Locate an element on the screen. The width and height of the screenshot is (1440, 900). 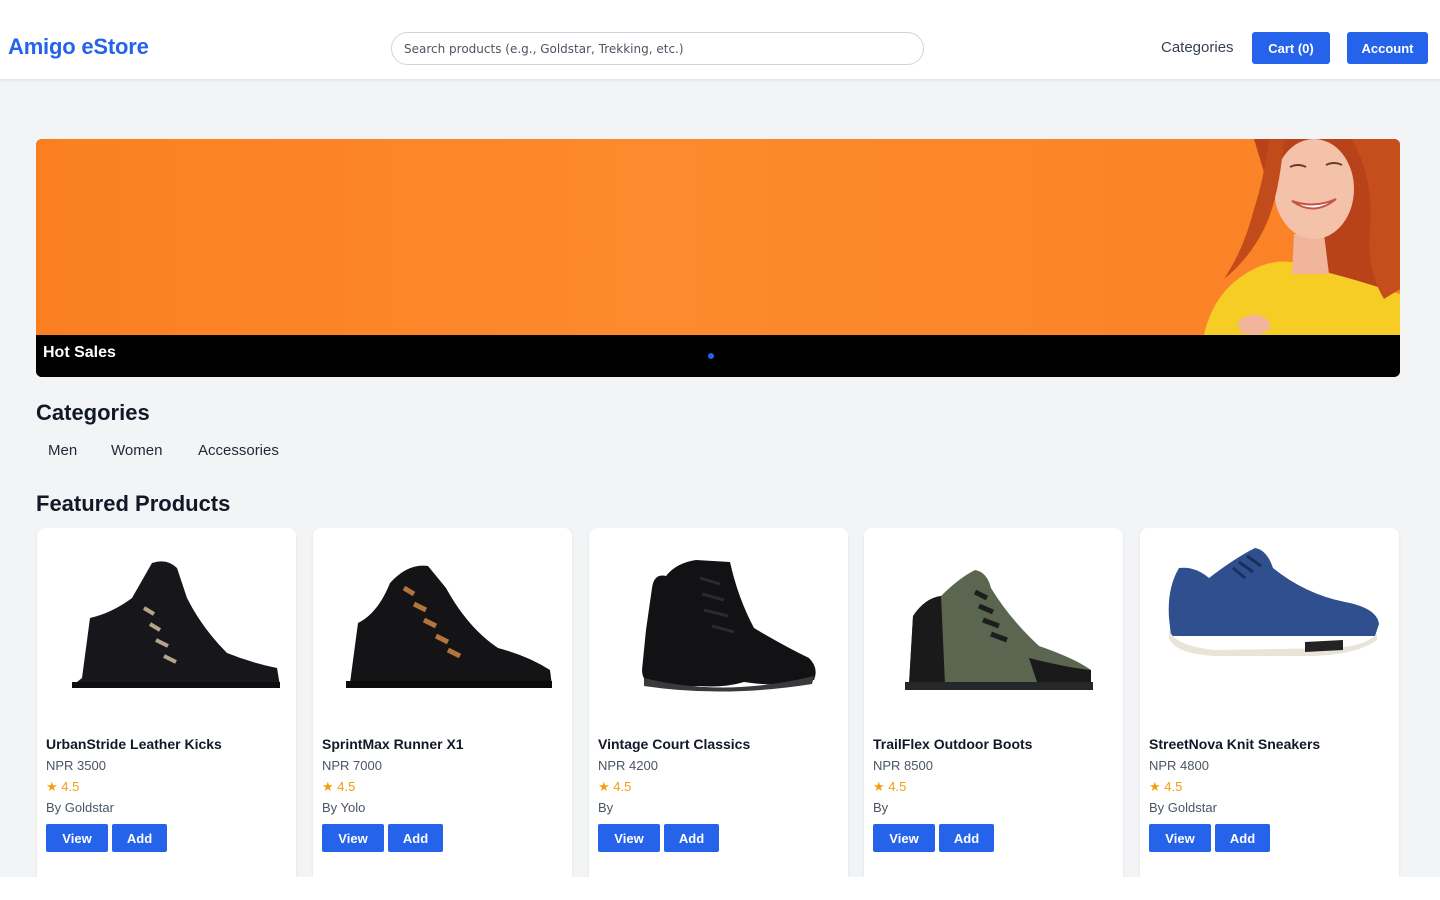
featured-products-heading: Featured Products is located at coordinates (133, 503).